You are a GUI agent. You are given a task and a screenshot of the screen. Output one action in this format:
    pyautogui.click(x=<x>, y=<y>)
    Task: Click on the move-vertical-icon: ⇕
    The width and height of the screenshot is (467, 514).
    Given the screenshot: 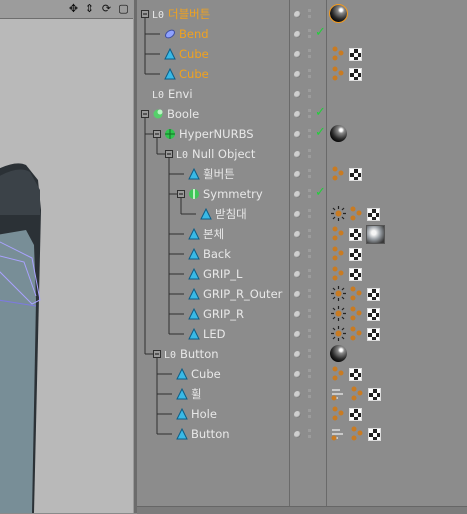 What is the action you would take?
    pyautogui.click(x=89, y=8)
    